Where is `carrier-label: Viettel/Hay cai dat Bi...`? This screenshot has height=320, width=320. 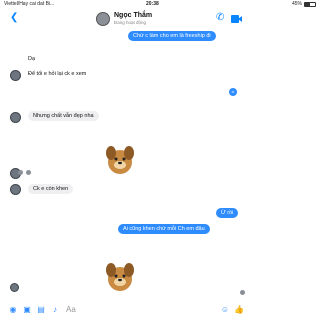
carrier-label: Viettel/Hay cai dat Bi... is located at coordinates (29, 4).